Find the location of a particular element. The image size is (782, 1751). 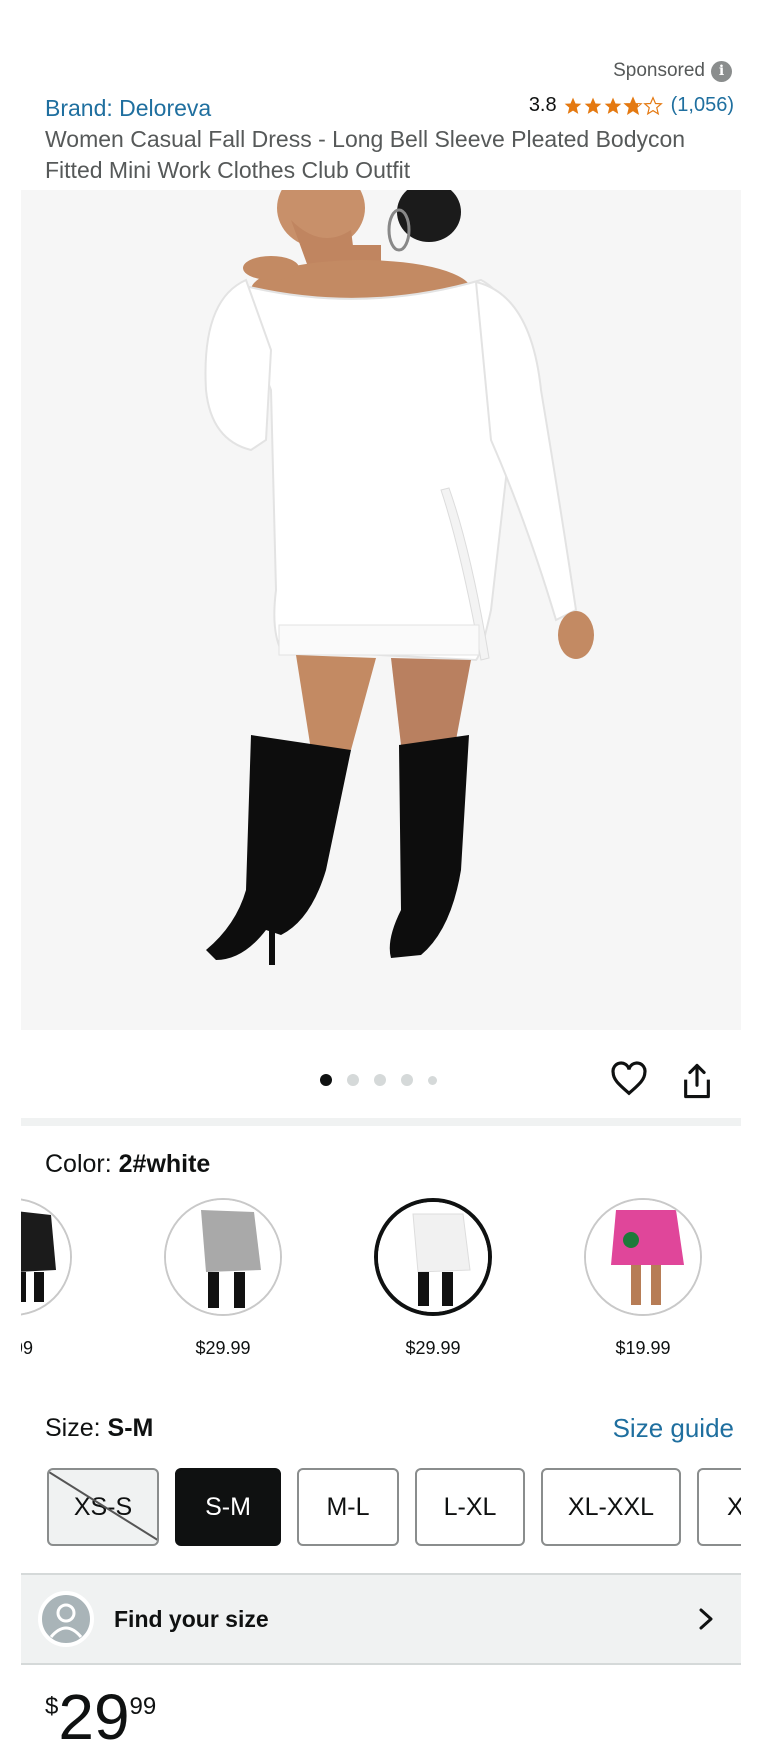

size-option-unavailable: XS-S is located at coordinates (103, 1507).